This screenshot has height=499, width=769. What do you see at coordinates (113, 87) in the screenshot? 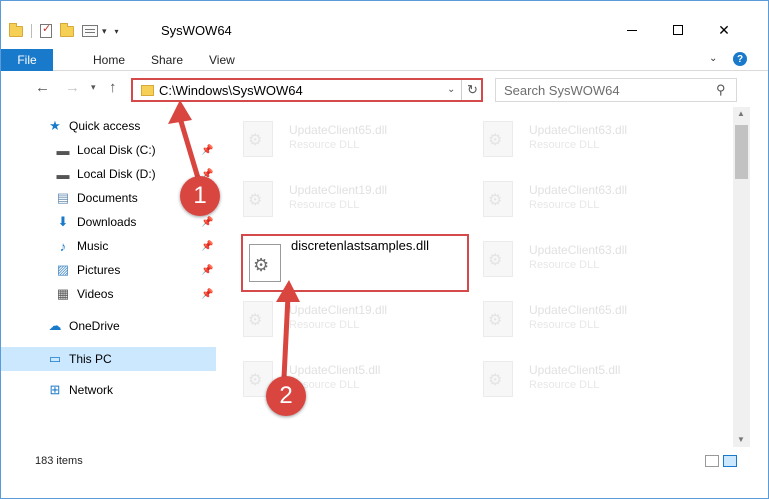
I see `up-button: ↑` at bounding box center [113, 87].